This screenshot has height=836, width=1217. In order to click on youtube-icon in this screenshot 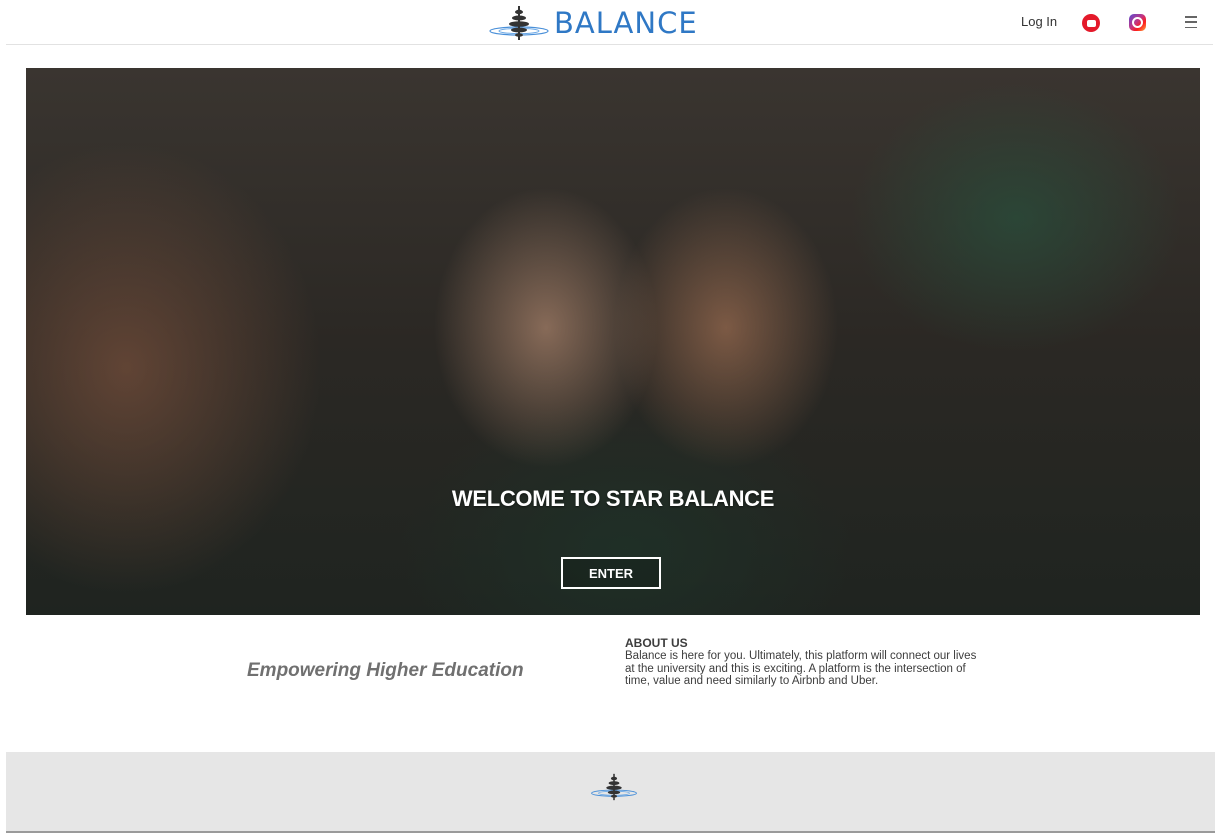, I will do `click(1091, 23)`.